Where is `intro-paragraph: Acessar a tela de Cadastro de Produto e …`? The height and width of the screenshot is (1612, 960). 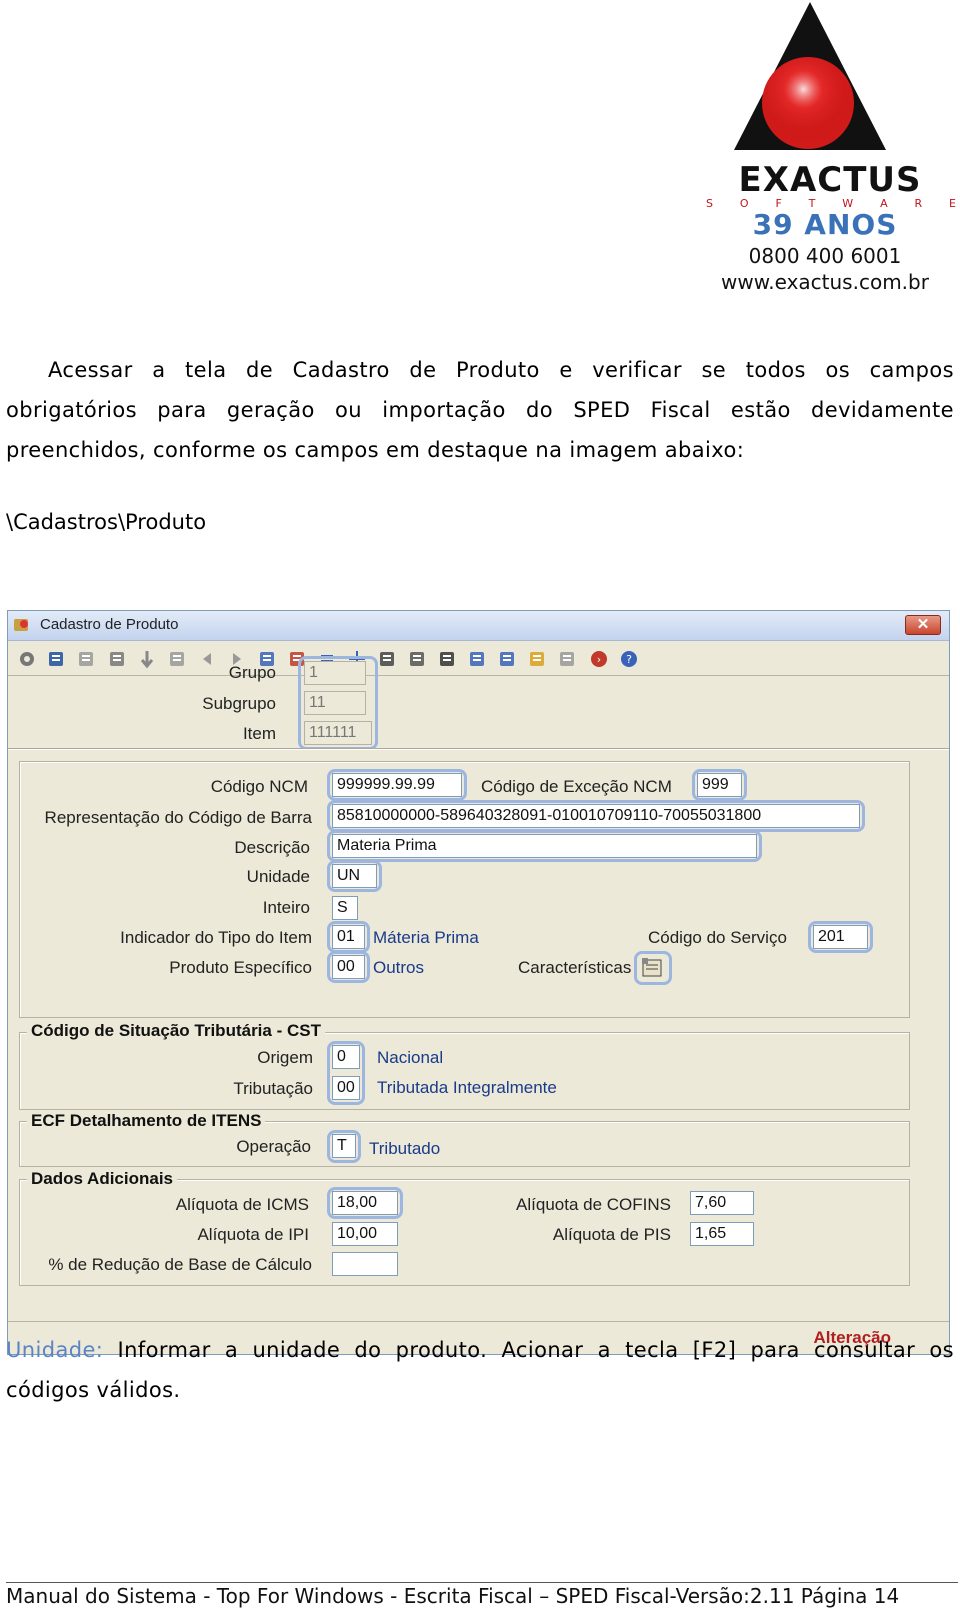
intro-paragraph: Acessar a tela de Cadastro de Produto e … is located at coordinates (480, 410).